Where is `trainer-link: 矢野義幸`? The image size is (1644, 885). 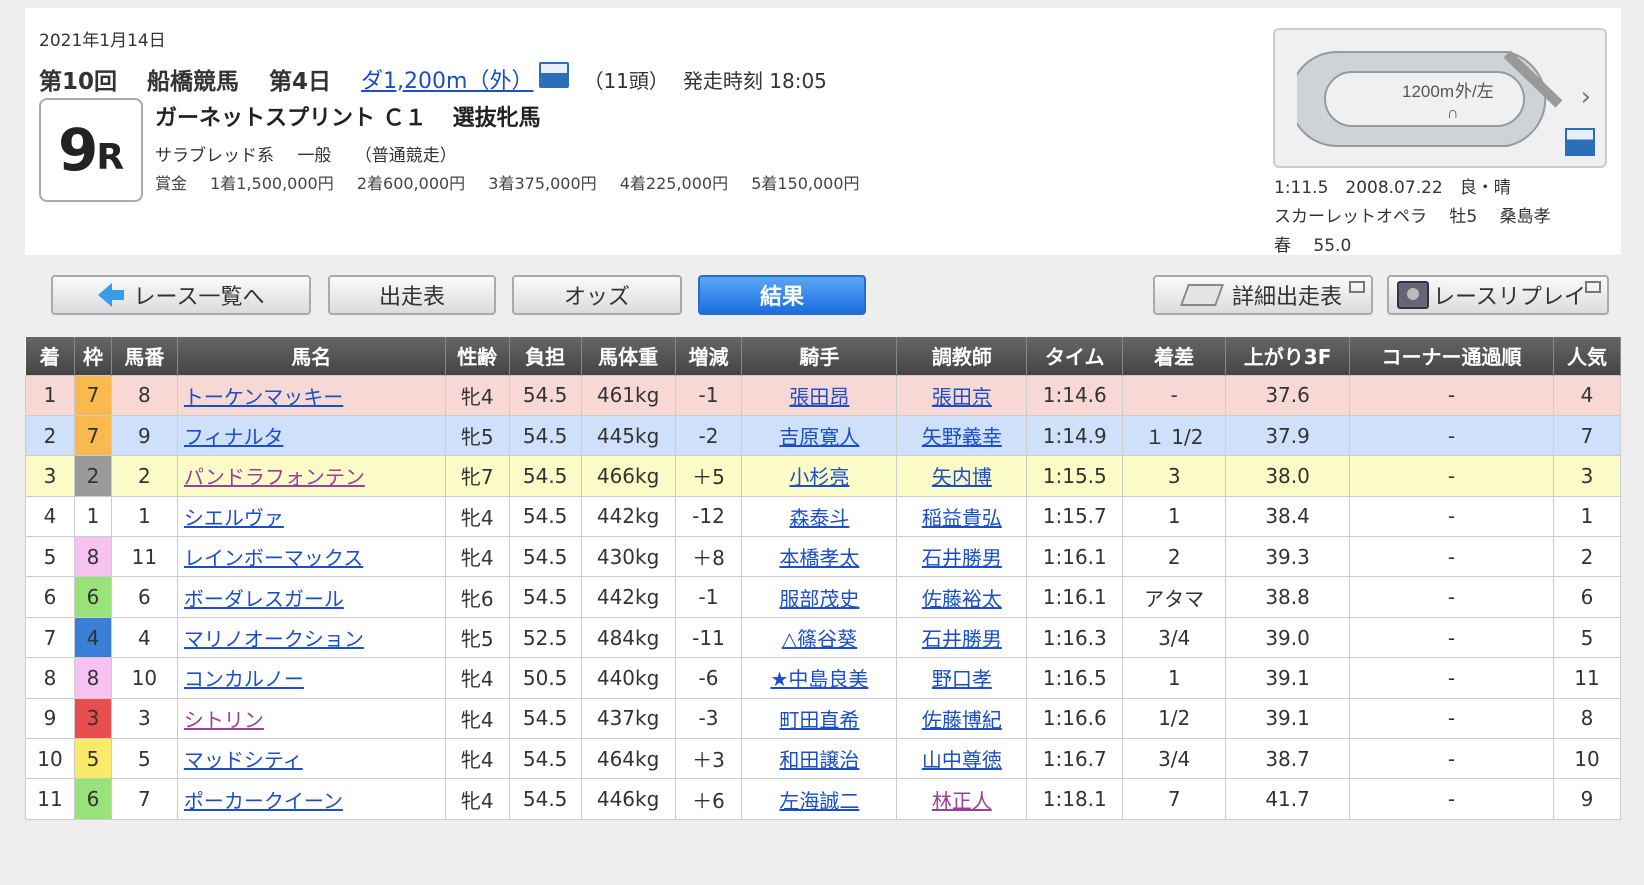 trainer-link: 矢野義幸 is located at coordinates (962, 437).